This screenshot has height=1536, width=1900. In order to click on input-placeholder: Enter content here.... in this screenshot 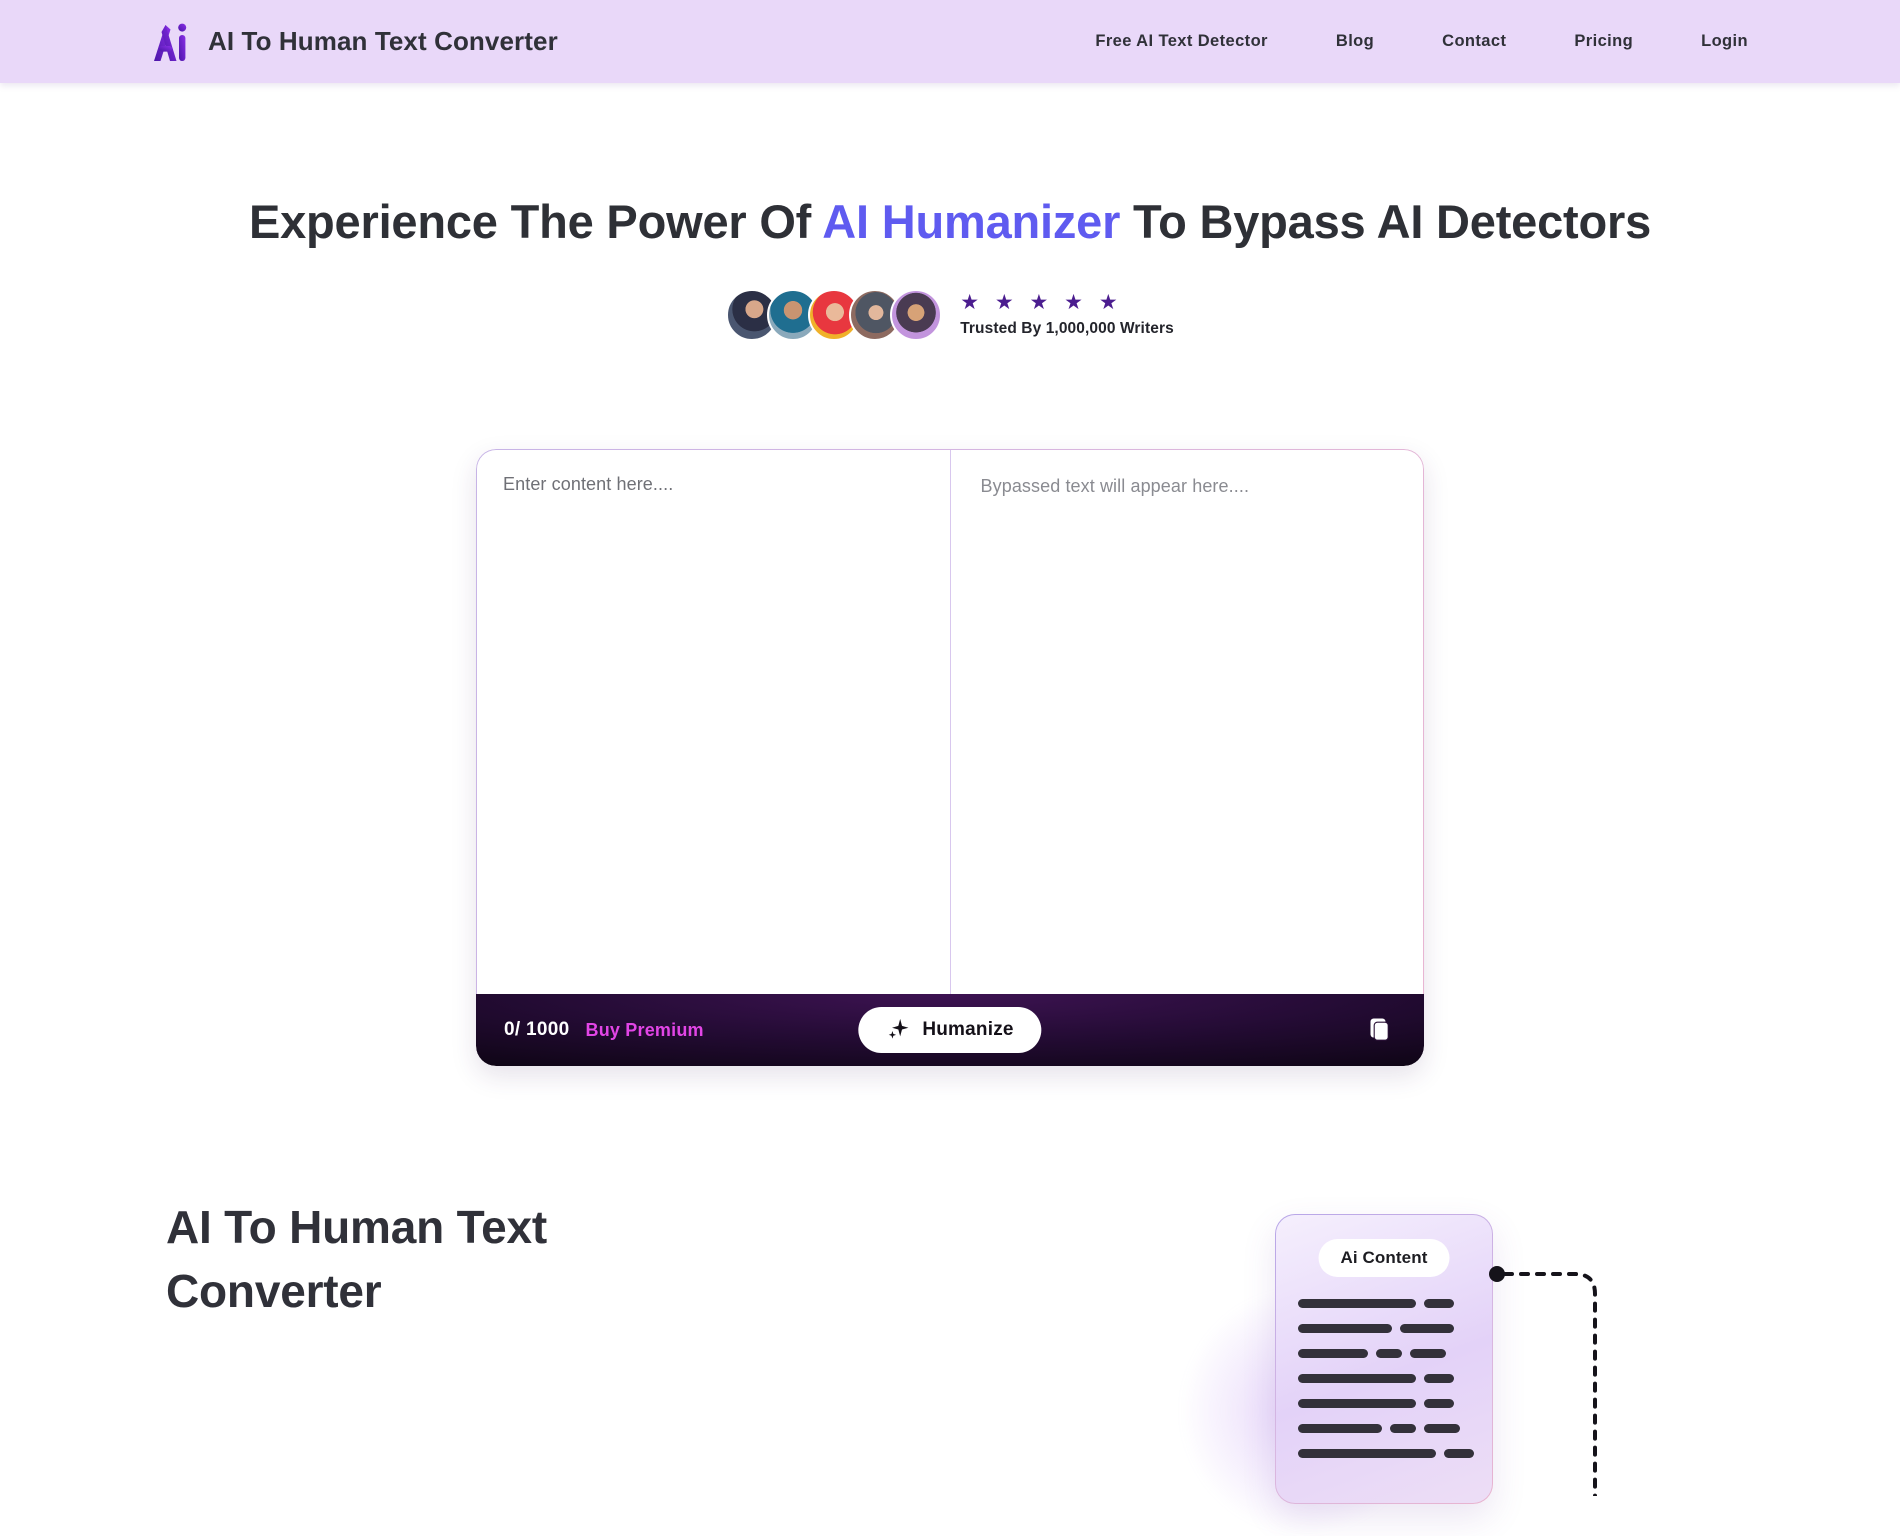, I will do `click(588, 484)`.